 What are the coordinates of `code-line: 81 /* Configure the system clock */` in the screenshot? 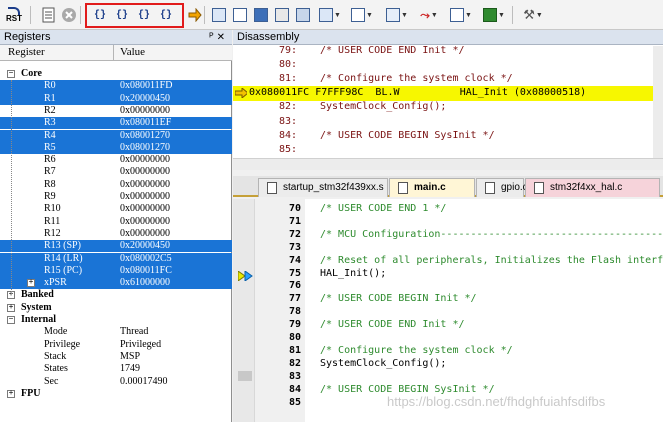 It's located at (448, 350).